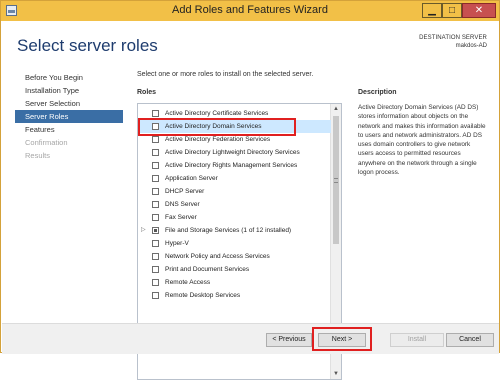 The width and height of the screenshot is (500, 380). What do you see at coordinates (453, 38) in the screenshot?
I see `destination-server-label: DESTINATION SERVER` at bounding box center [453, 38].